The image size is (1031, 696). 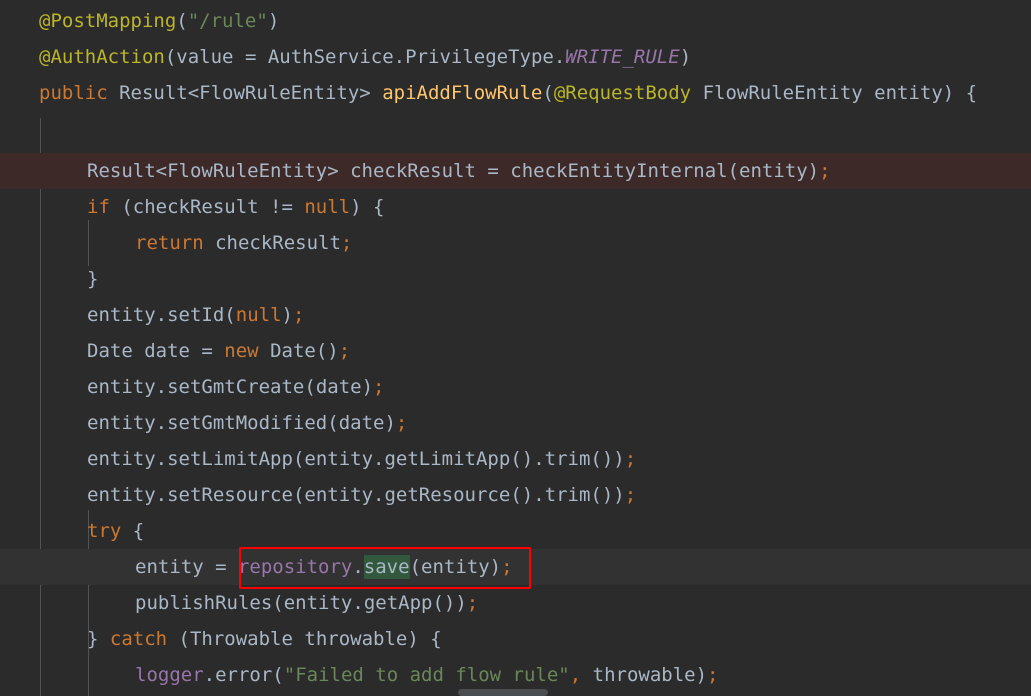 I want to click on code-token: setResource, so click(x=230, y=495).